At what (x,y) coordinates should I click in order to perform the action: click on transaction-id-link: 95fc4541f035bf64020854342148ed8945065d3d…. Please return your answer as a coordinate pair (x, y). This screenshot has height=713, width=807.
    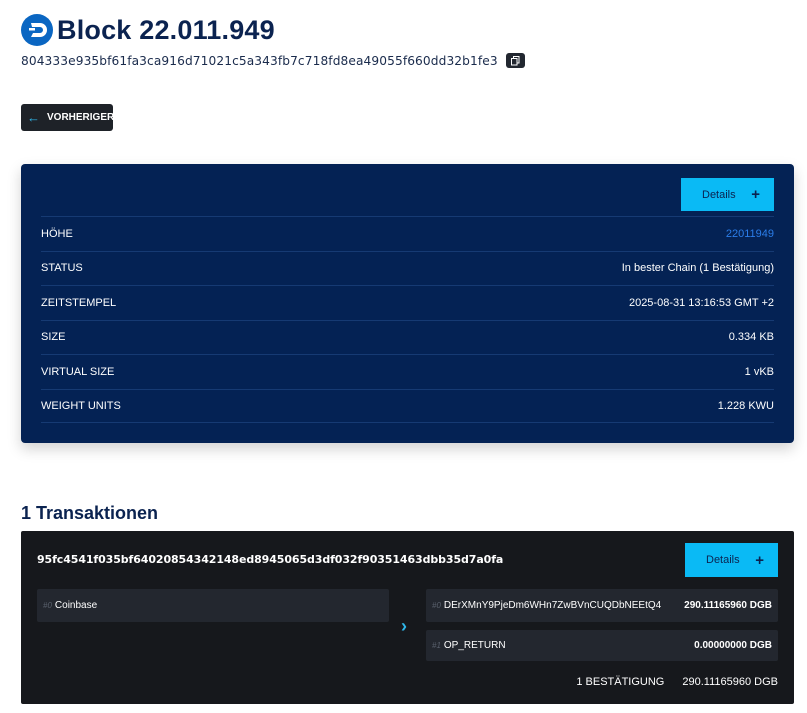
    Looking at the image, I should click on (270, 559).